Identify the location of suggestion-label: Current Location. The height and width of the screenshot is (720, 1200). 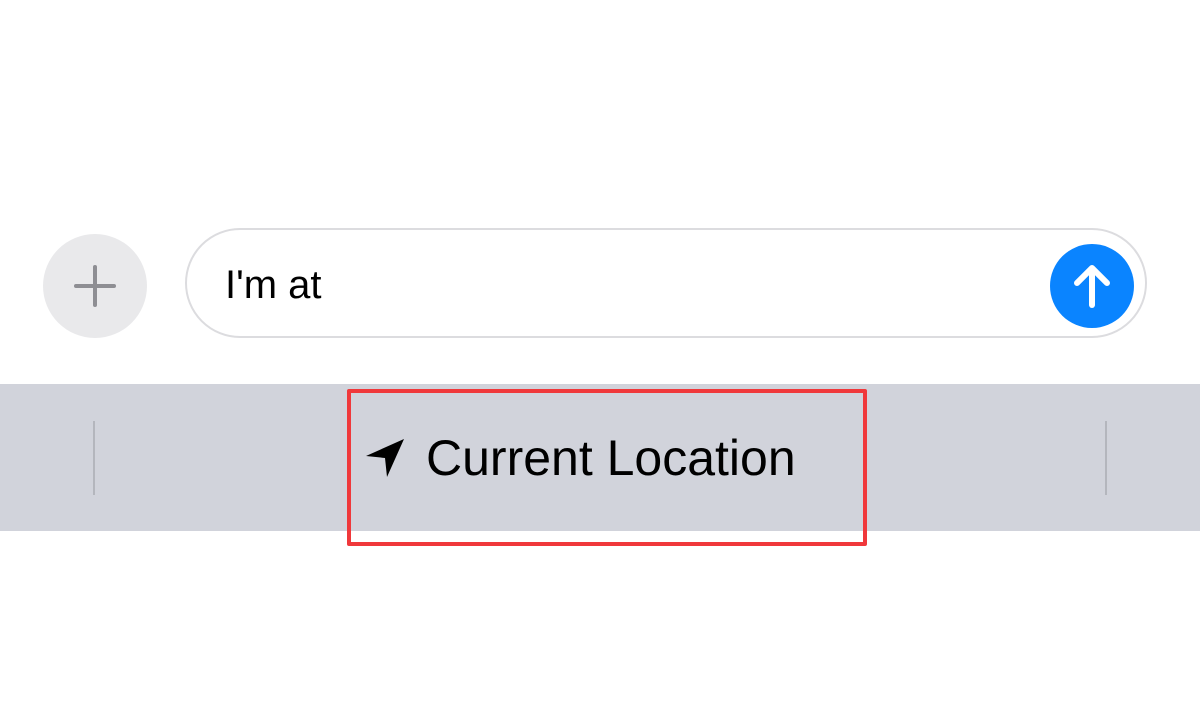
(611, 457).